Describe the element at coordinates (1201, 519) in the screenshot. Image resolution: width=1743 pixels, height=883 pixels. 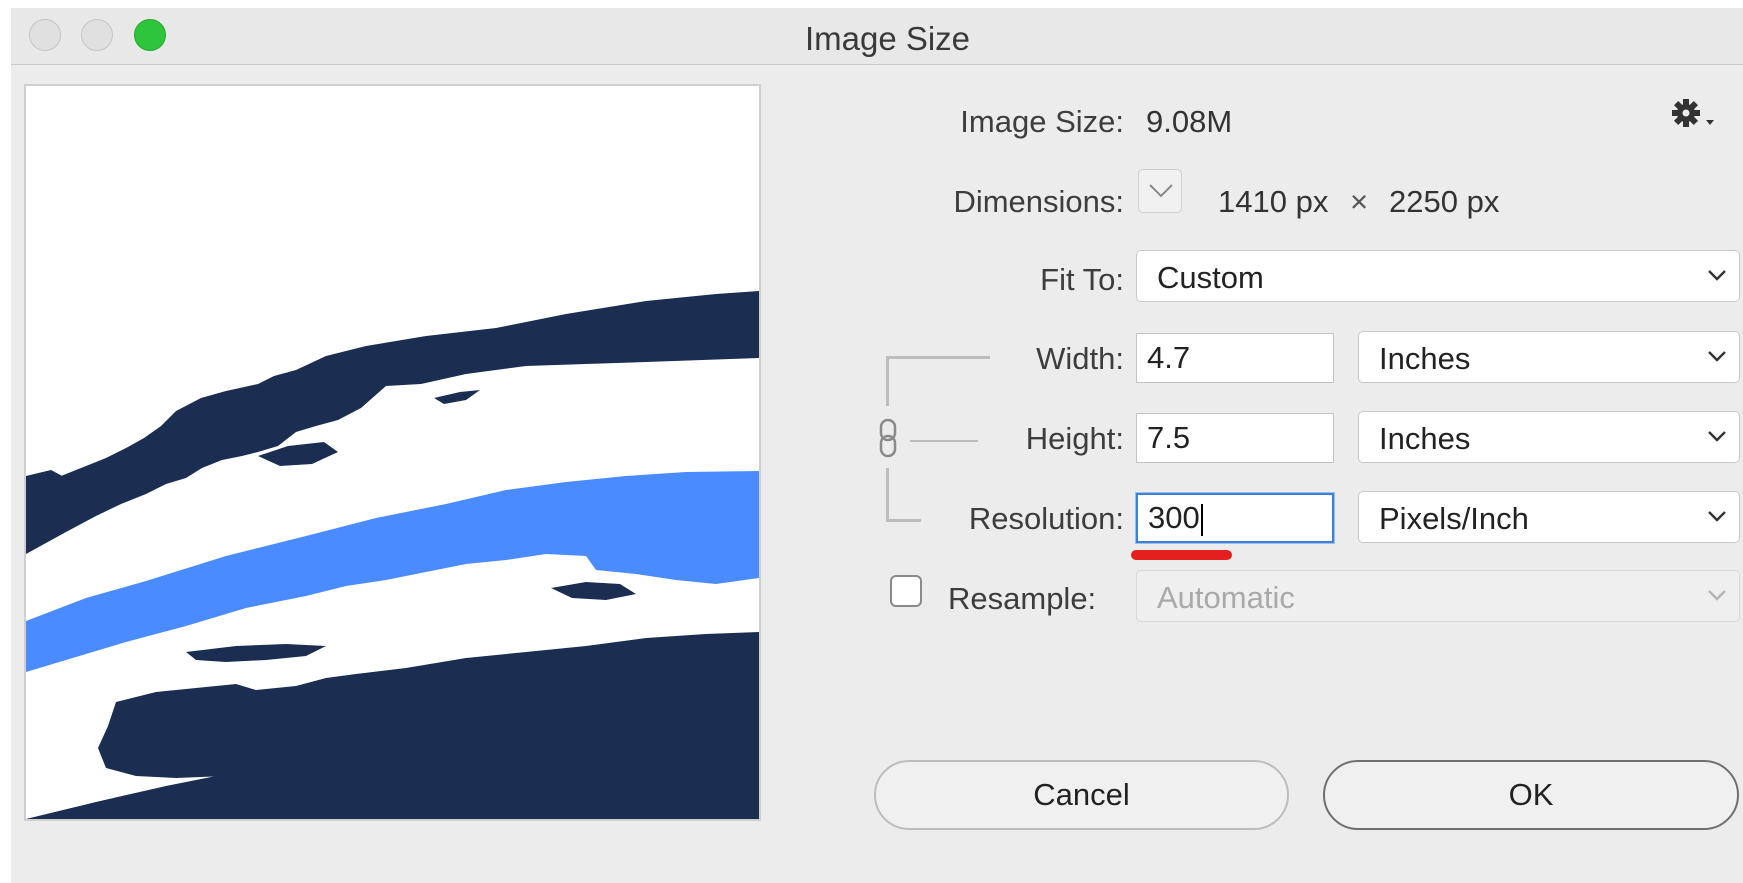
I see `text-caret` at that location.